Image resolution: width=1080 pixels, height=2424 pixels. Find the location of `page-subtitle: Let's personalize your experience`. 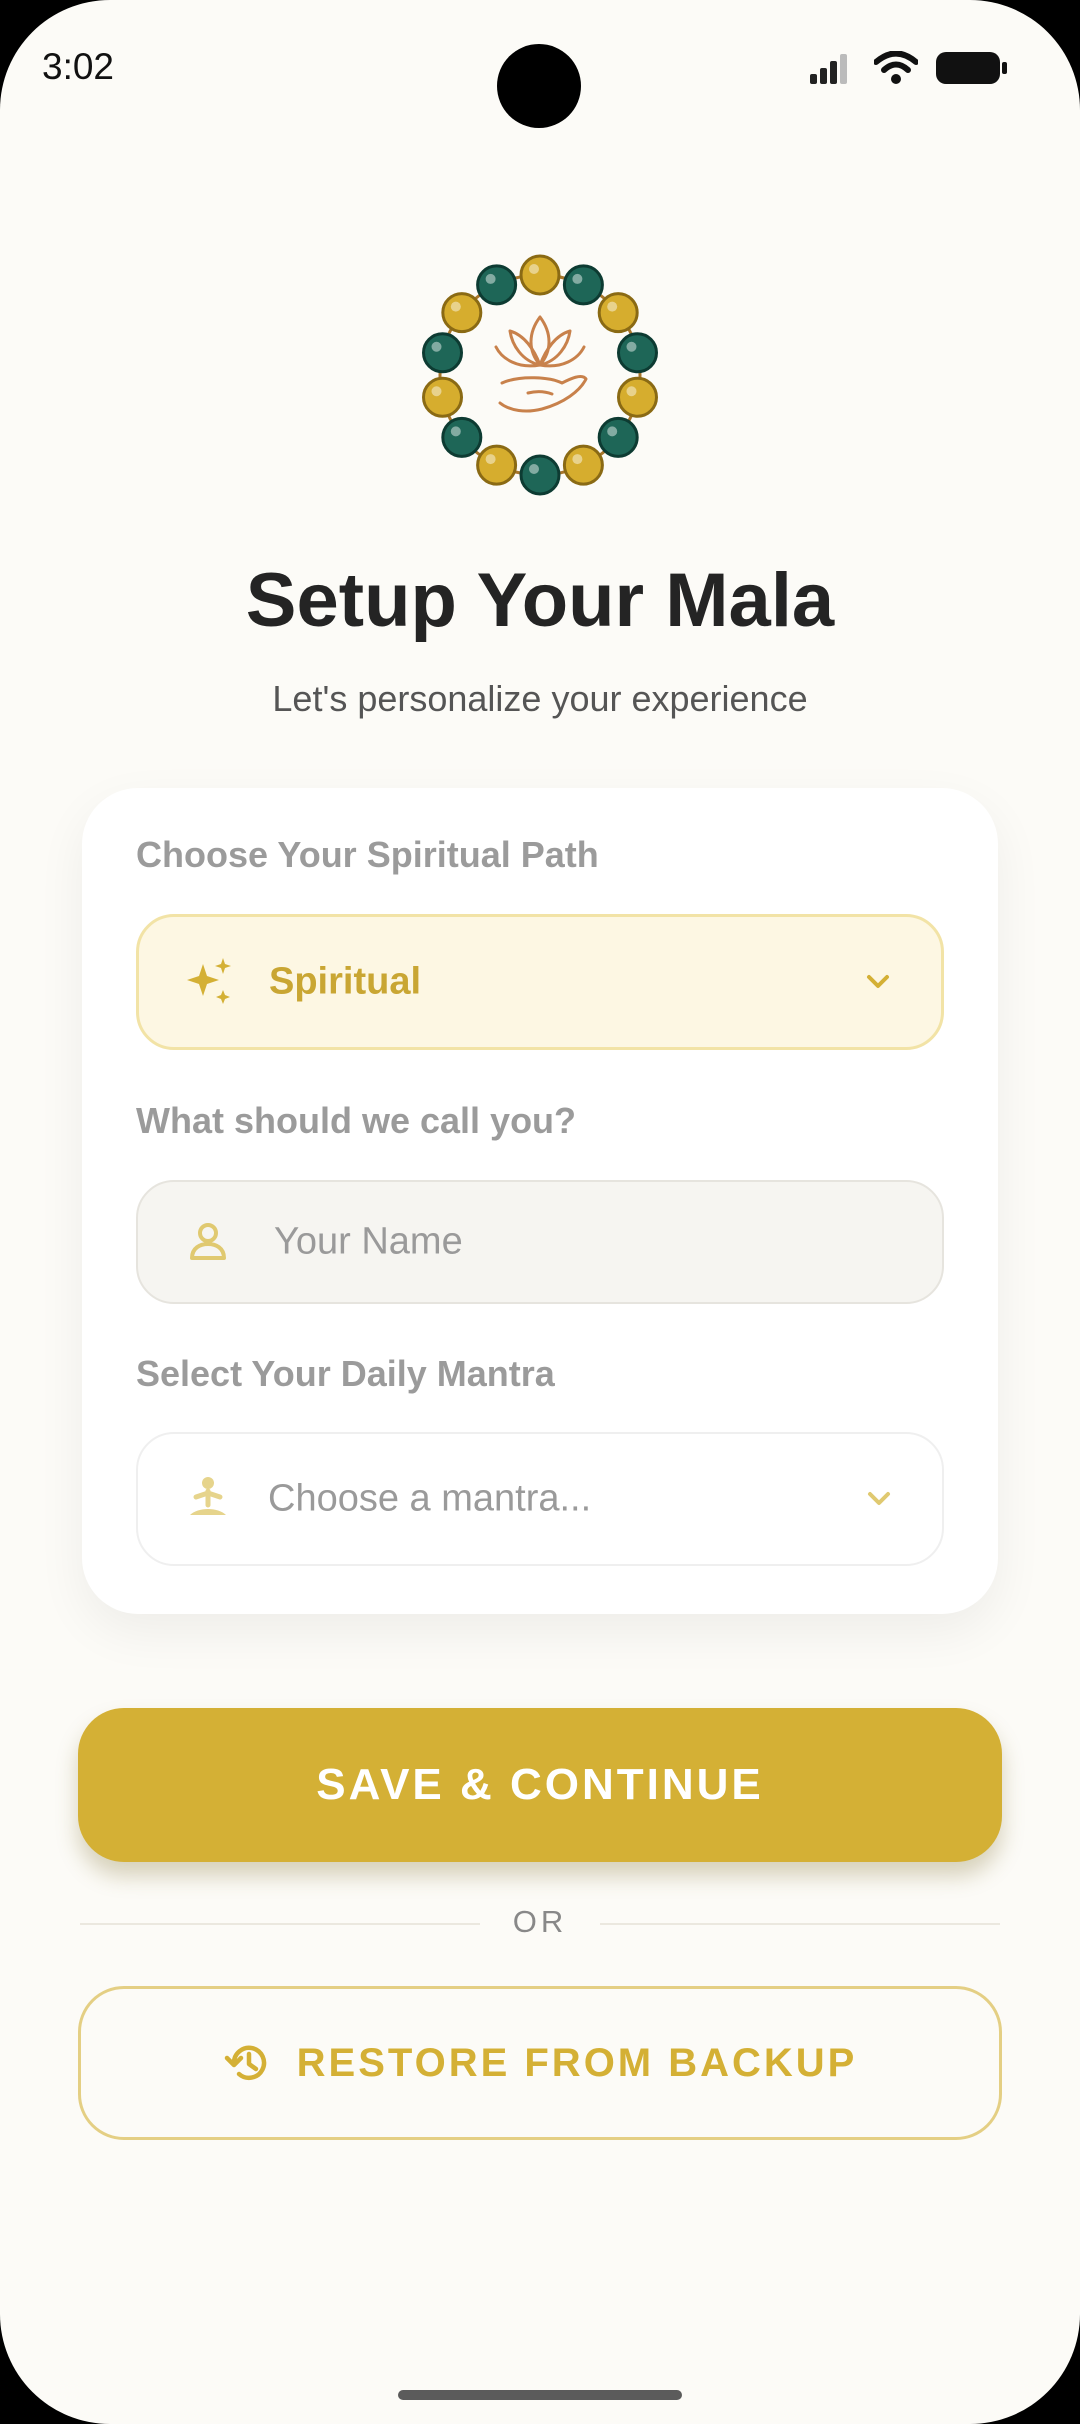

page-subtitle: Let's personalize your experience is located at coordinates (540, 698).